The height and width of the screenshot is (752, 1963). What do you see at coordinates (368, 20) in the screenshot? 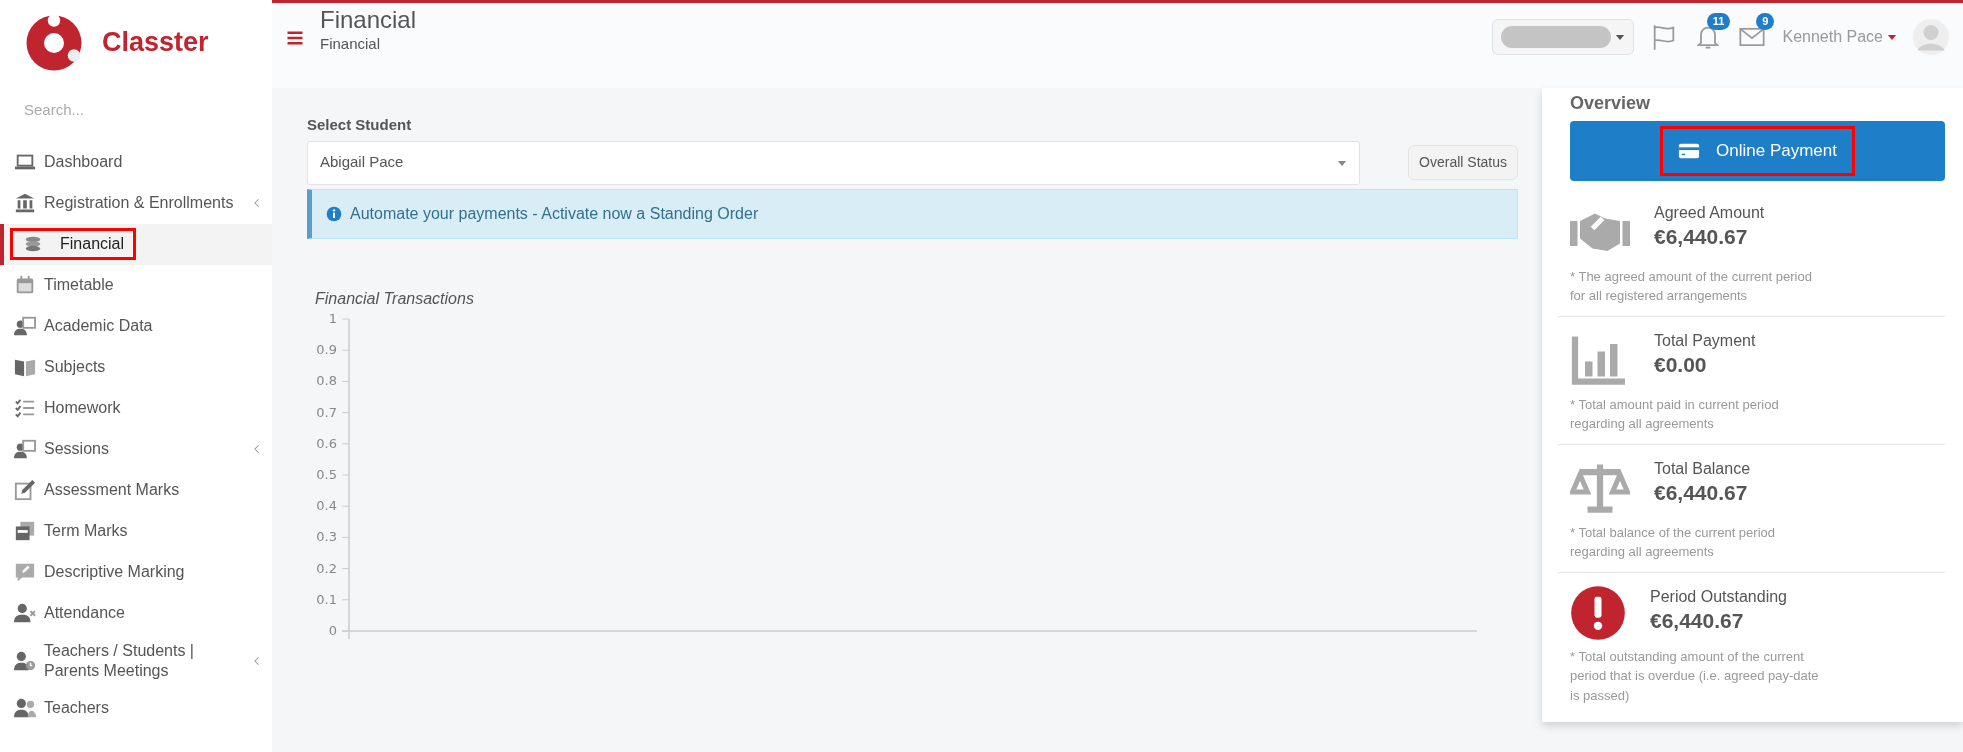
I see `page-title: Financial` at bounding box center [368, 20].